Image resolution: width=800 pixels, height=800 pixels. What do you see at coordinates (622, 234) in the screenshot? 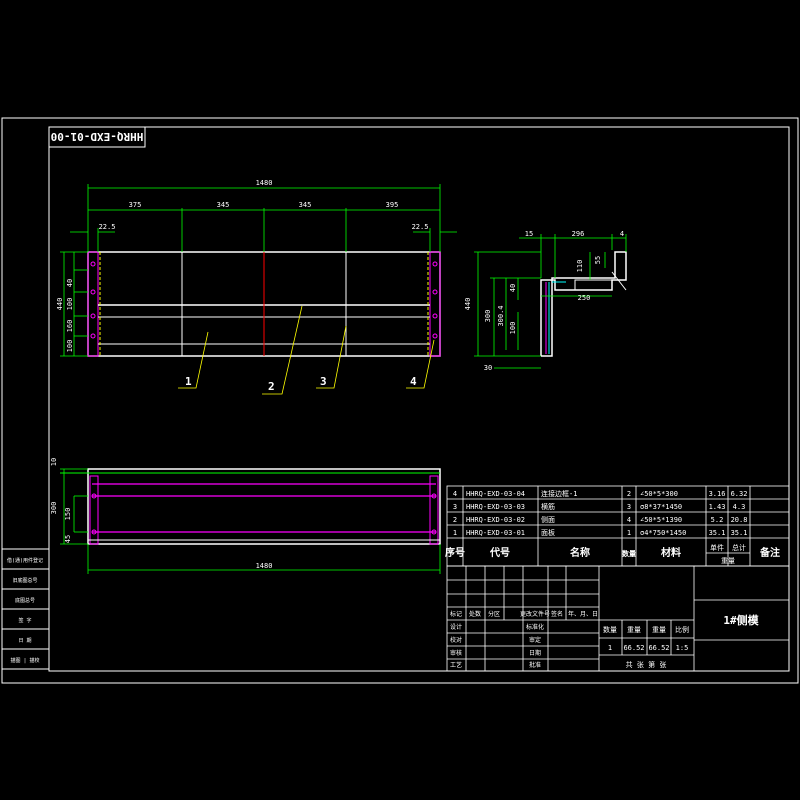
I see `side-top-right: 4` at bounding box center [622, 234].